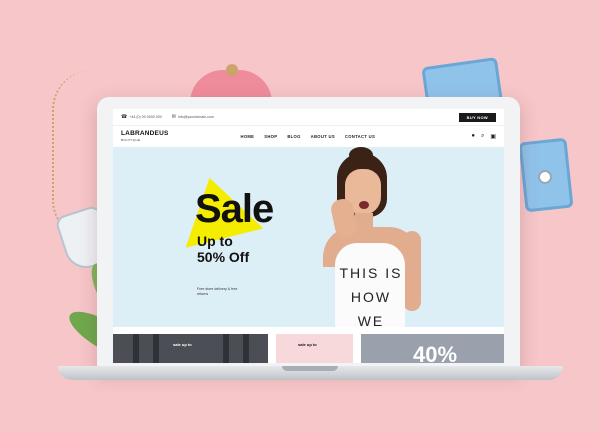  Describe the element at coordinates (131, 139) in the screenshot. I see `logo-sub-text: BOUTIQUE` at that location.